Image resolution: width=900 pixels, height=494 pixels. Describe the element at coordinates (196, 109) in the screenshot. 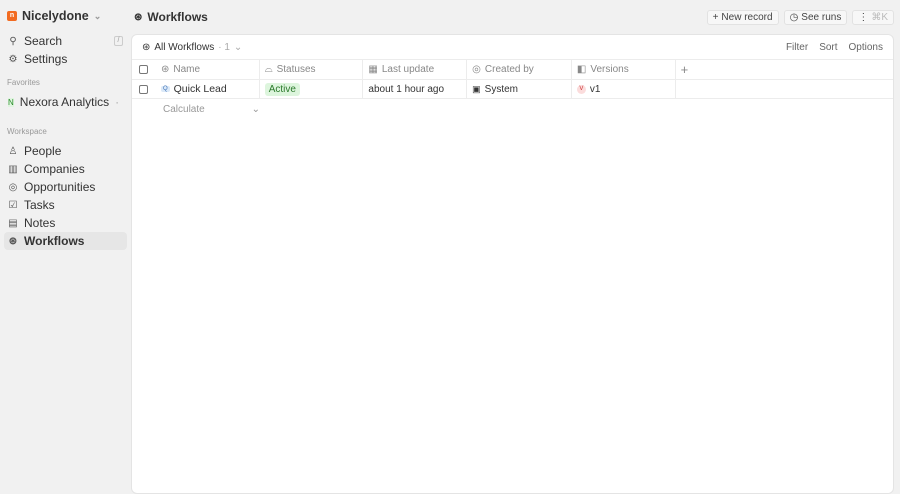

I see `calculate-dropdown: Calculate ⌄` at that location.